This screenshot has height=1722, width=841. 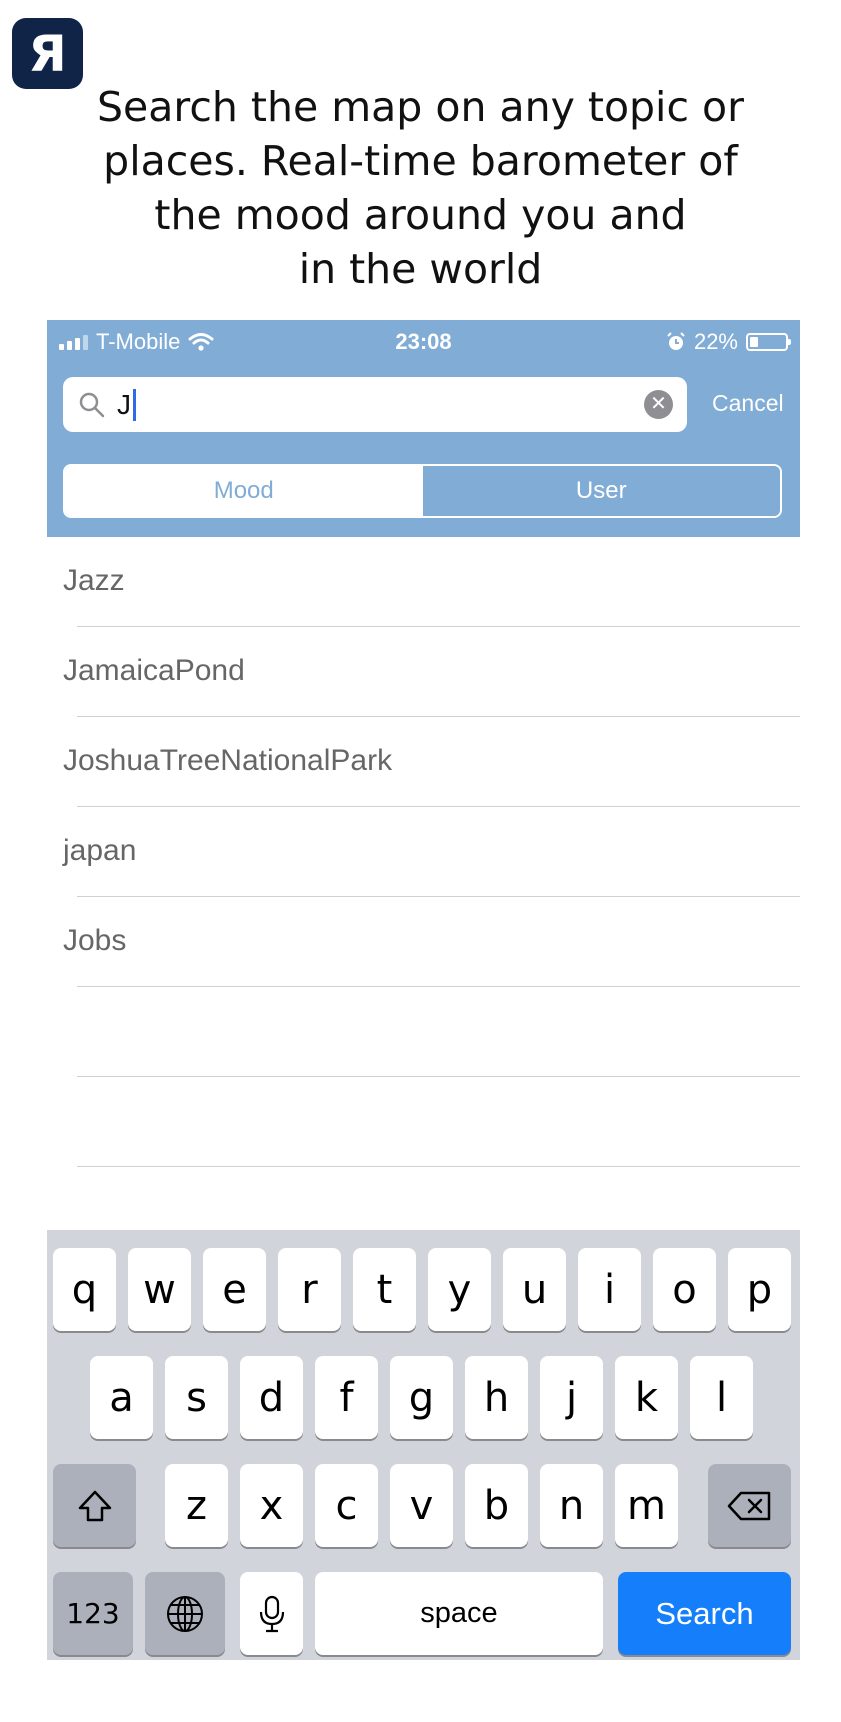 I want to click on key-x: x, so click(x=271, y=1505).